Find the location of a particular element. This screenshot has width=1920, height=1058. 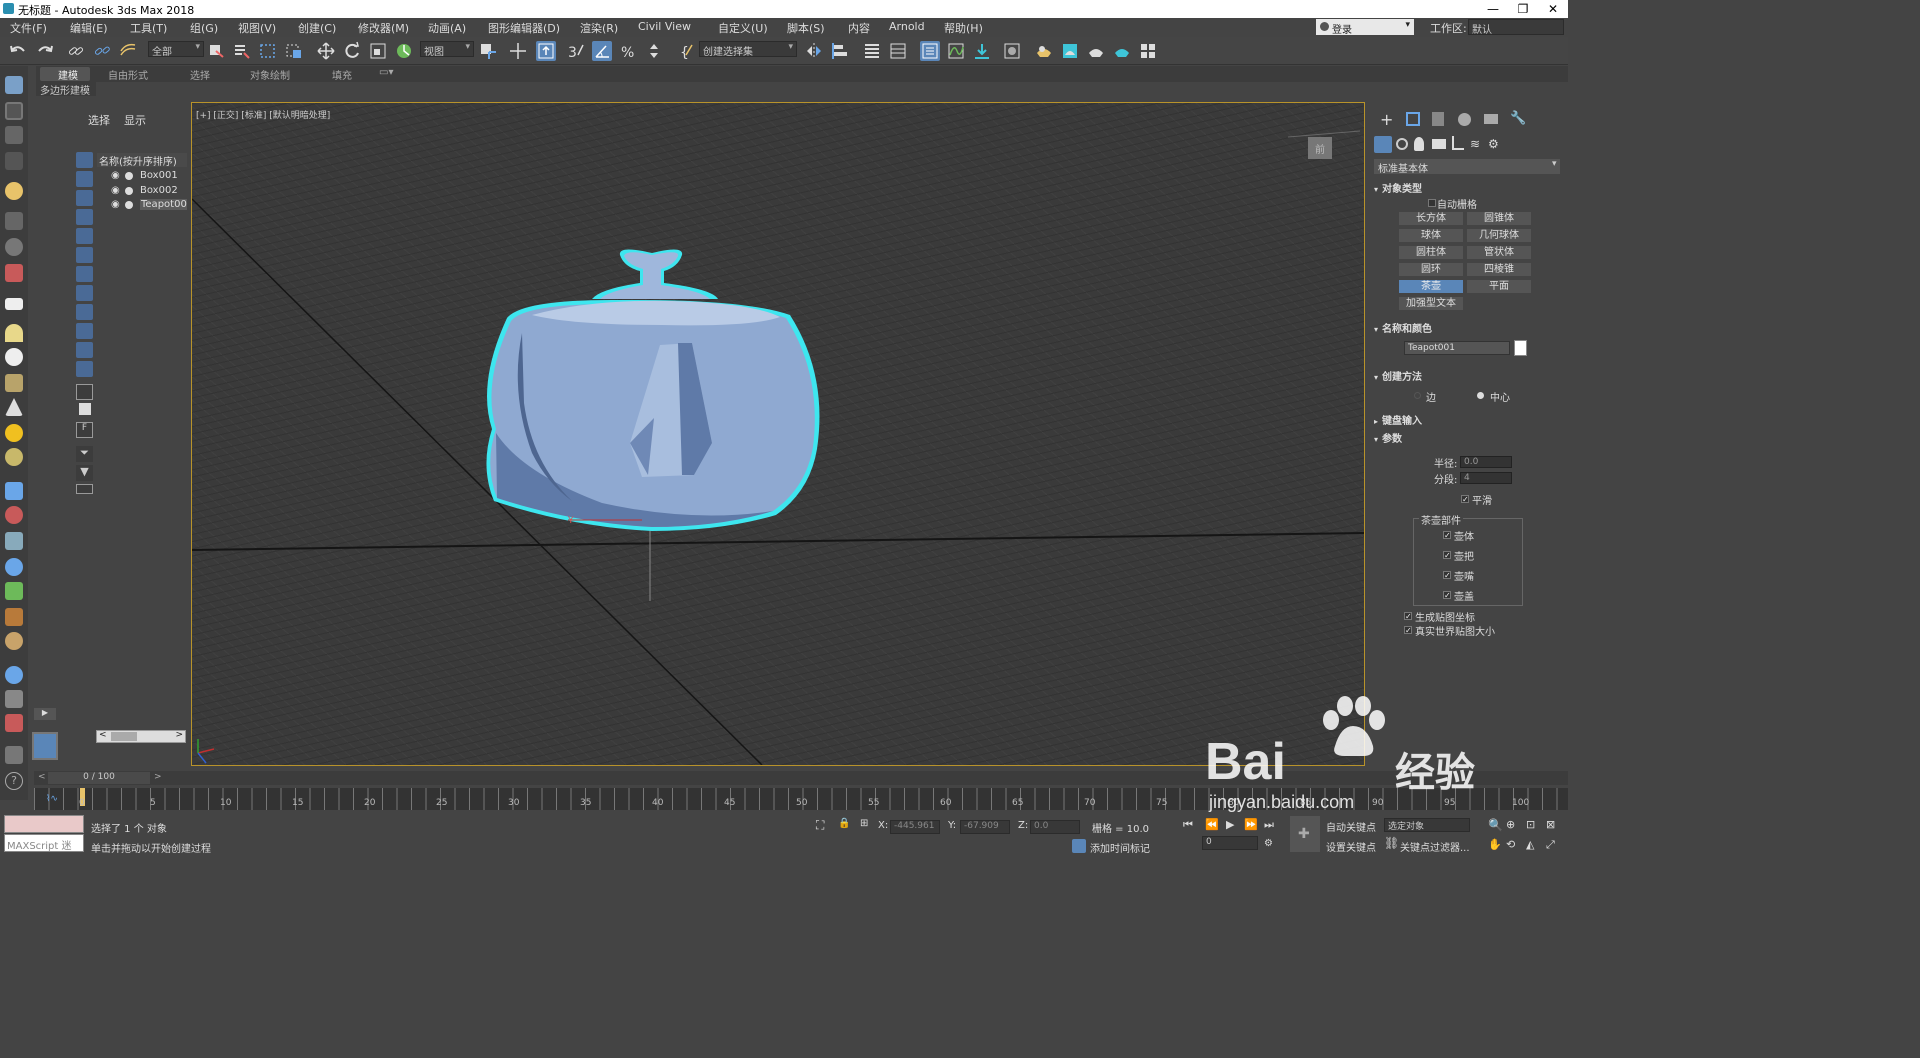

menu-arnold: Arnold is located at coordinates (907, 26).